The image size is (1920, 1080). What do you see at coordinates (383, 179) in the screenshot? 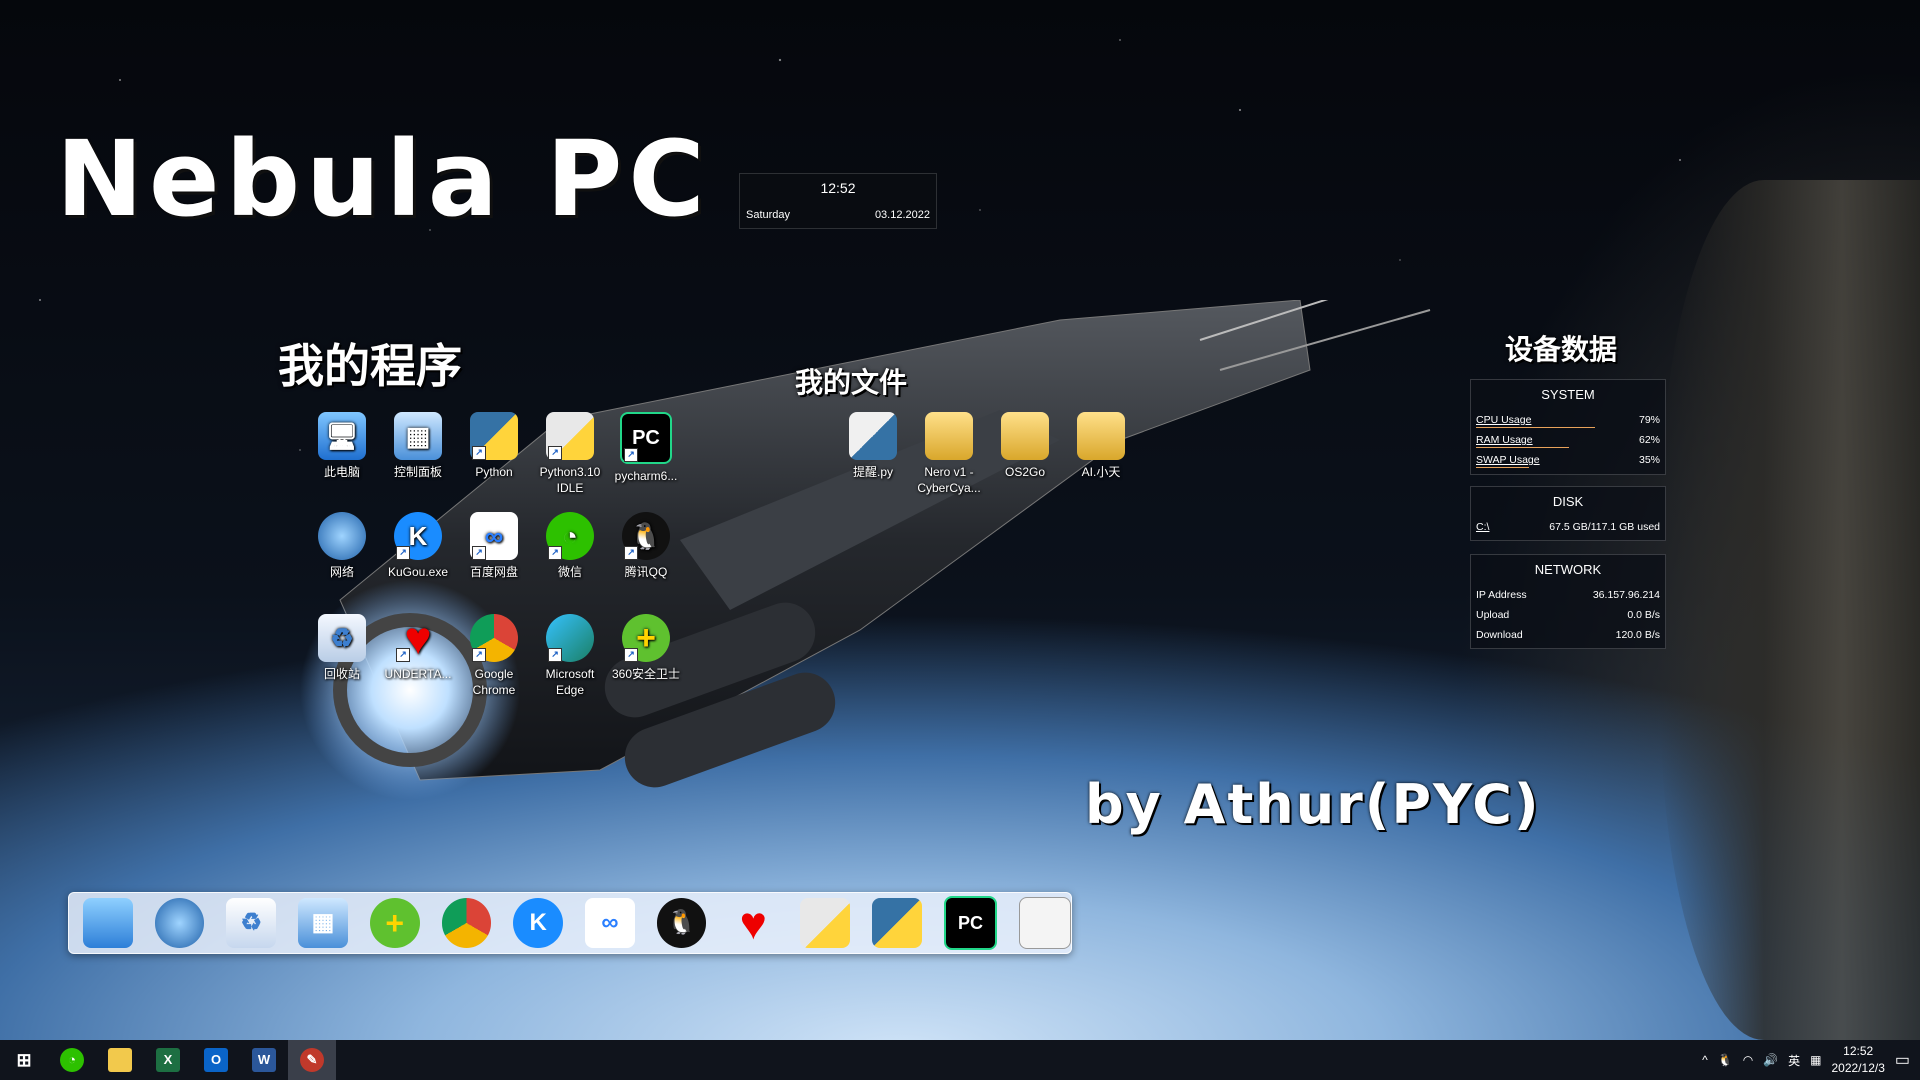
I see `wallpaper-title: Nebula PC` at bounding box center [383, 179].